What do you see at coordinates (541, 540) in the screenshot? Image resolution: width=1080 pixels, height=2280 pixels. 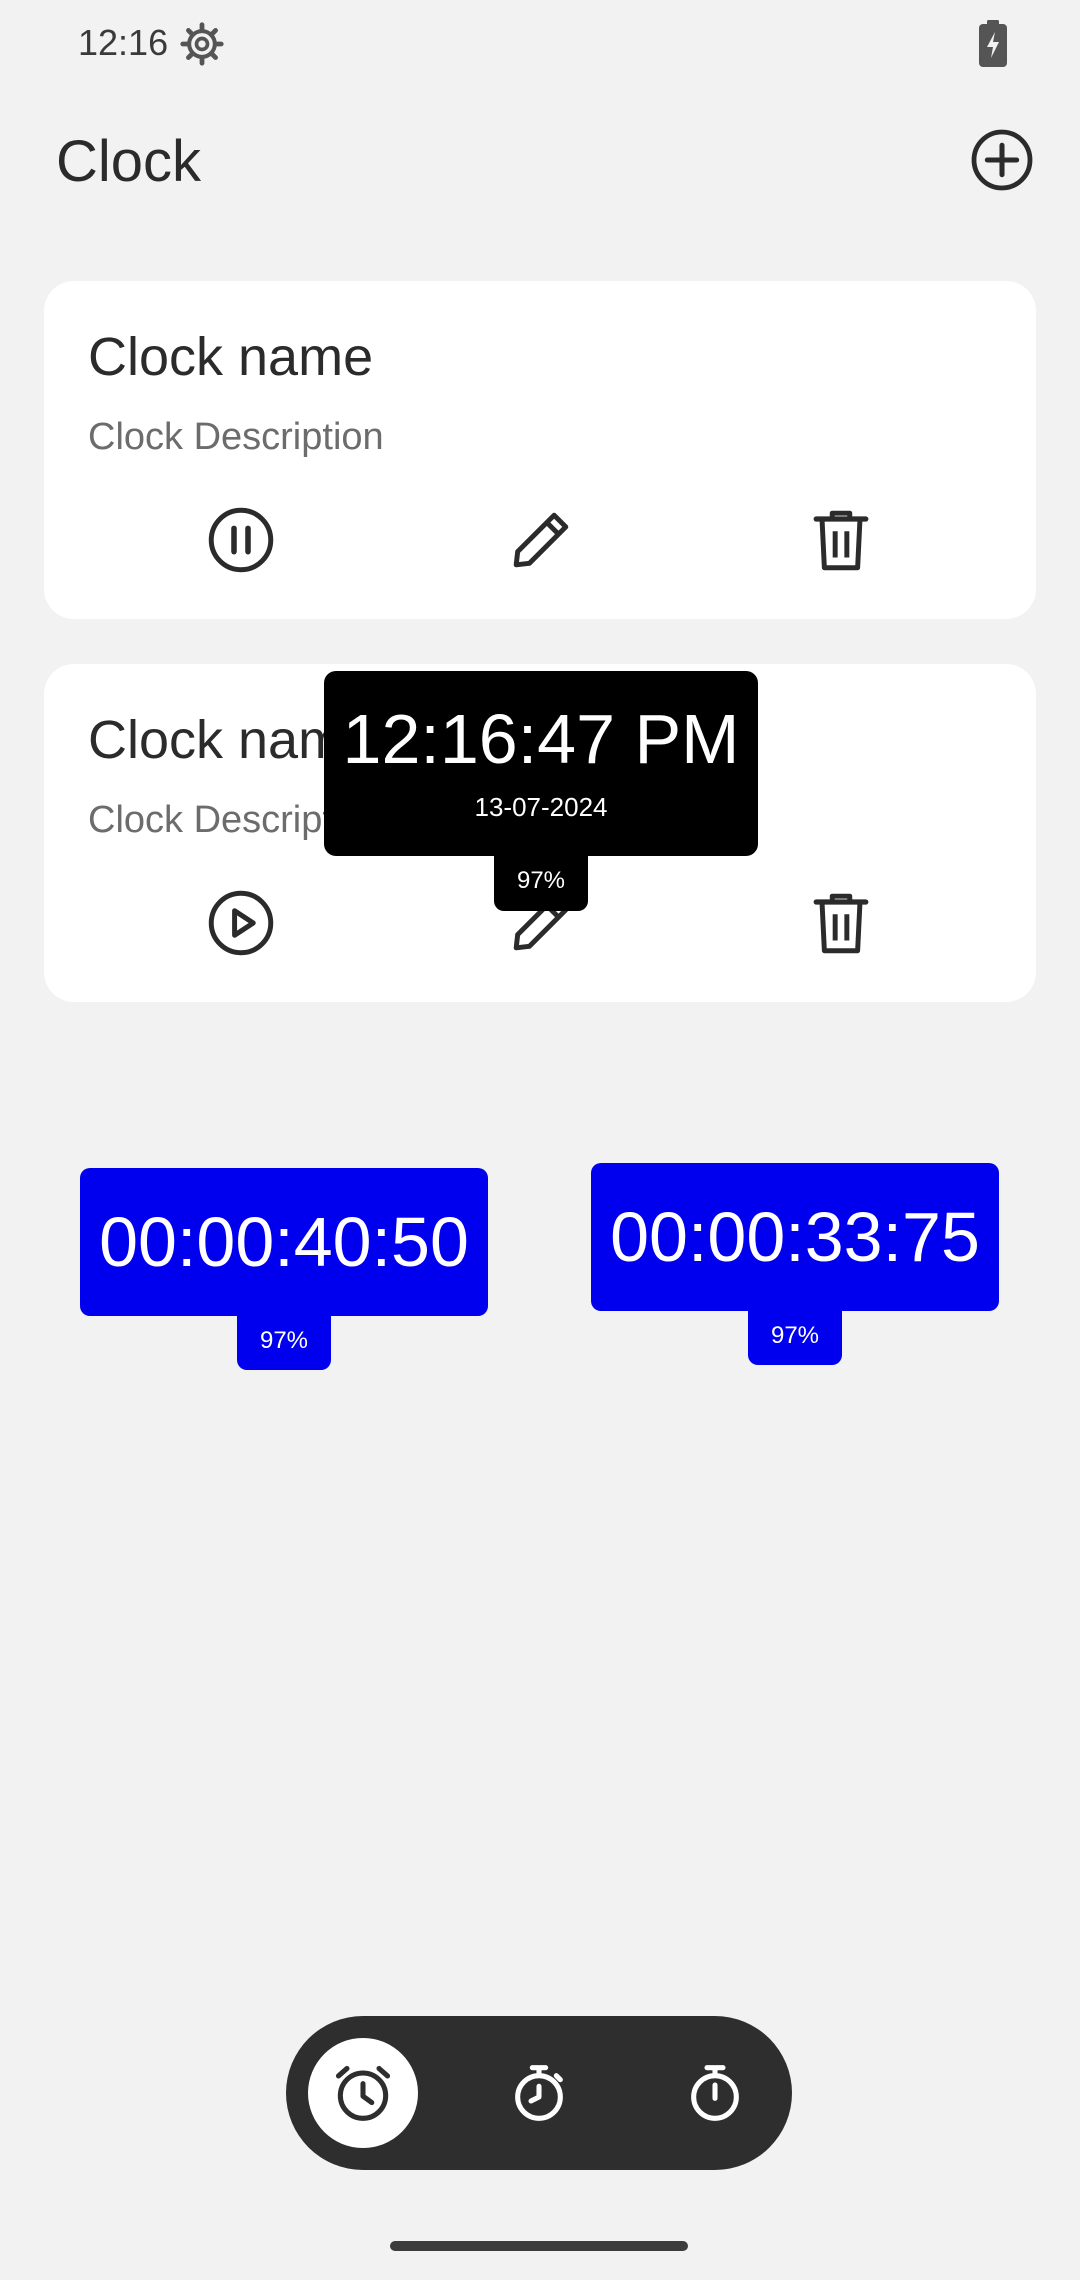 I see `edit-pencil-icon` at bounding box center [541, 540].